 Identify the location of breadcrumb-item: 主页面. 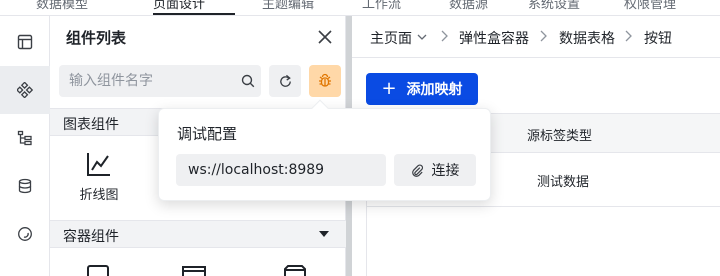
(391, 38).